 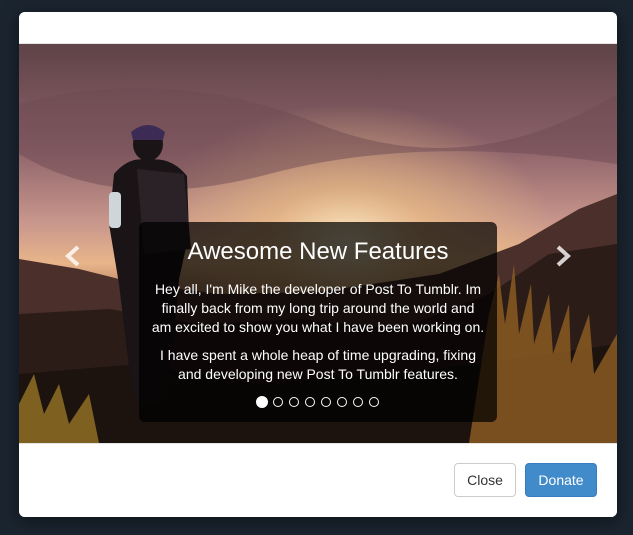 I want to click on chevron-left-icon, so click(x=72, y=256).